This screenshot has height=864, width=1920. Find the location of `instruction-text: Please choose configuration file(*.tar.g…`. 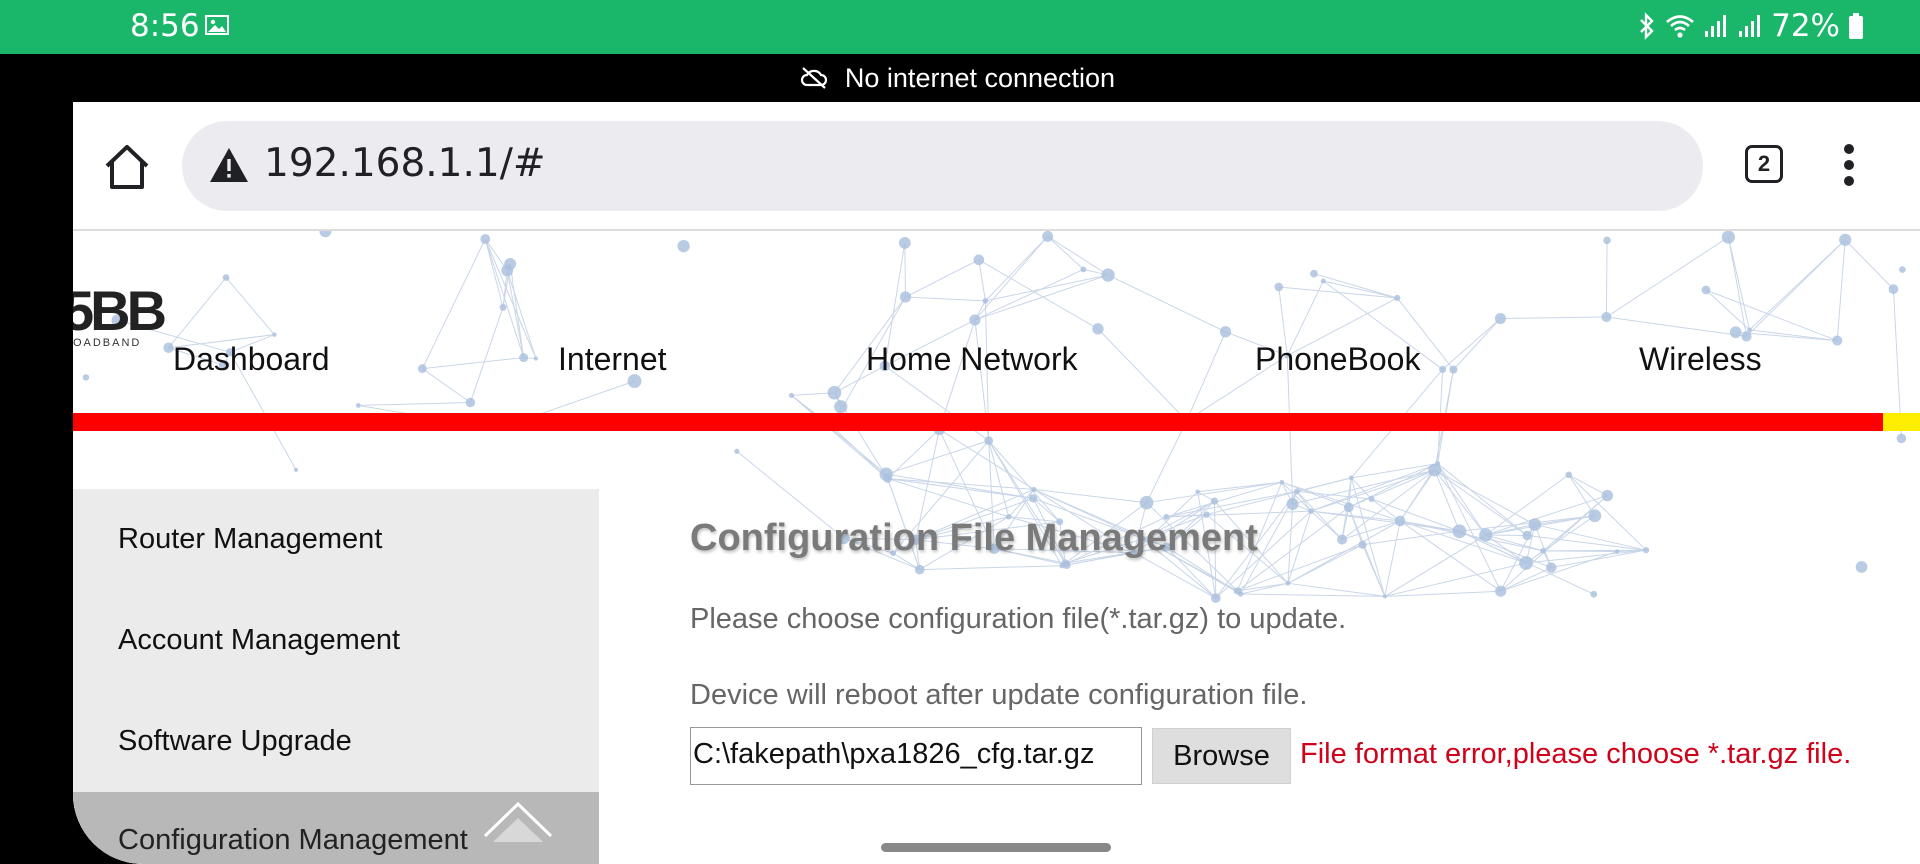

instruction-text: Please choose configuration file(*.tar.g… is located at coordinates (1018, 619).